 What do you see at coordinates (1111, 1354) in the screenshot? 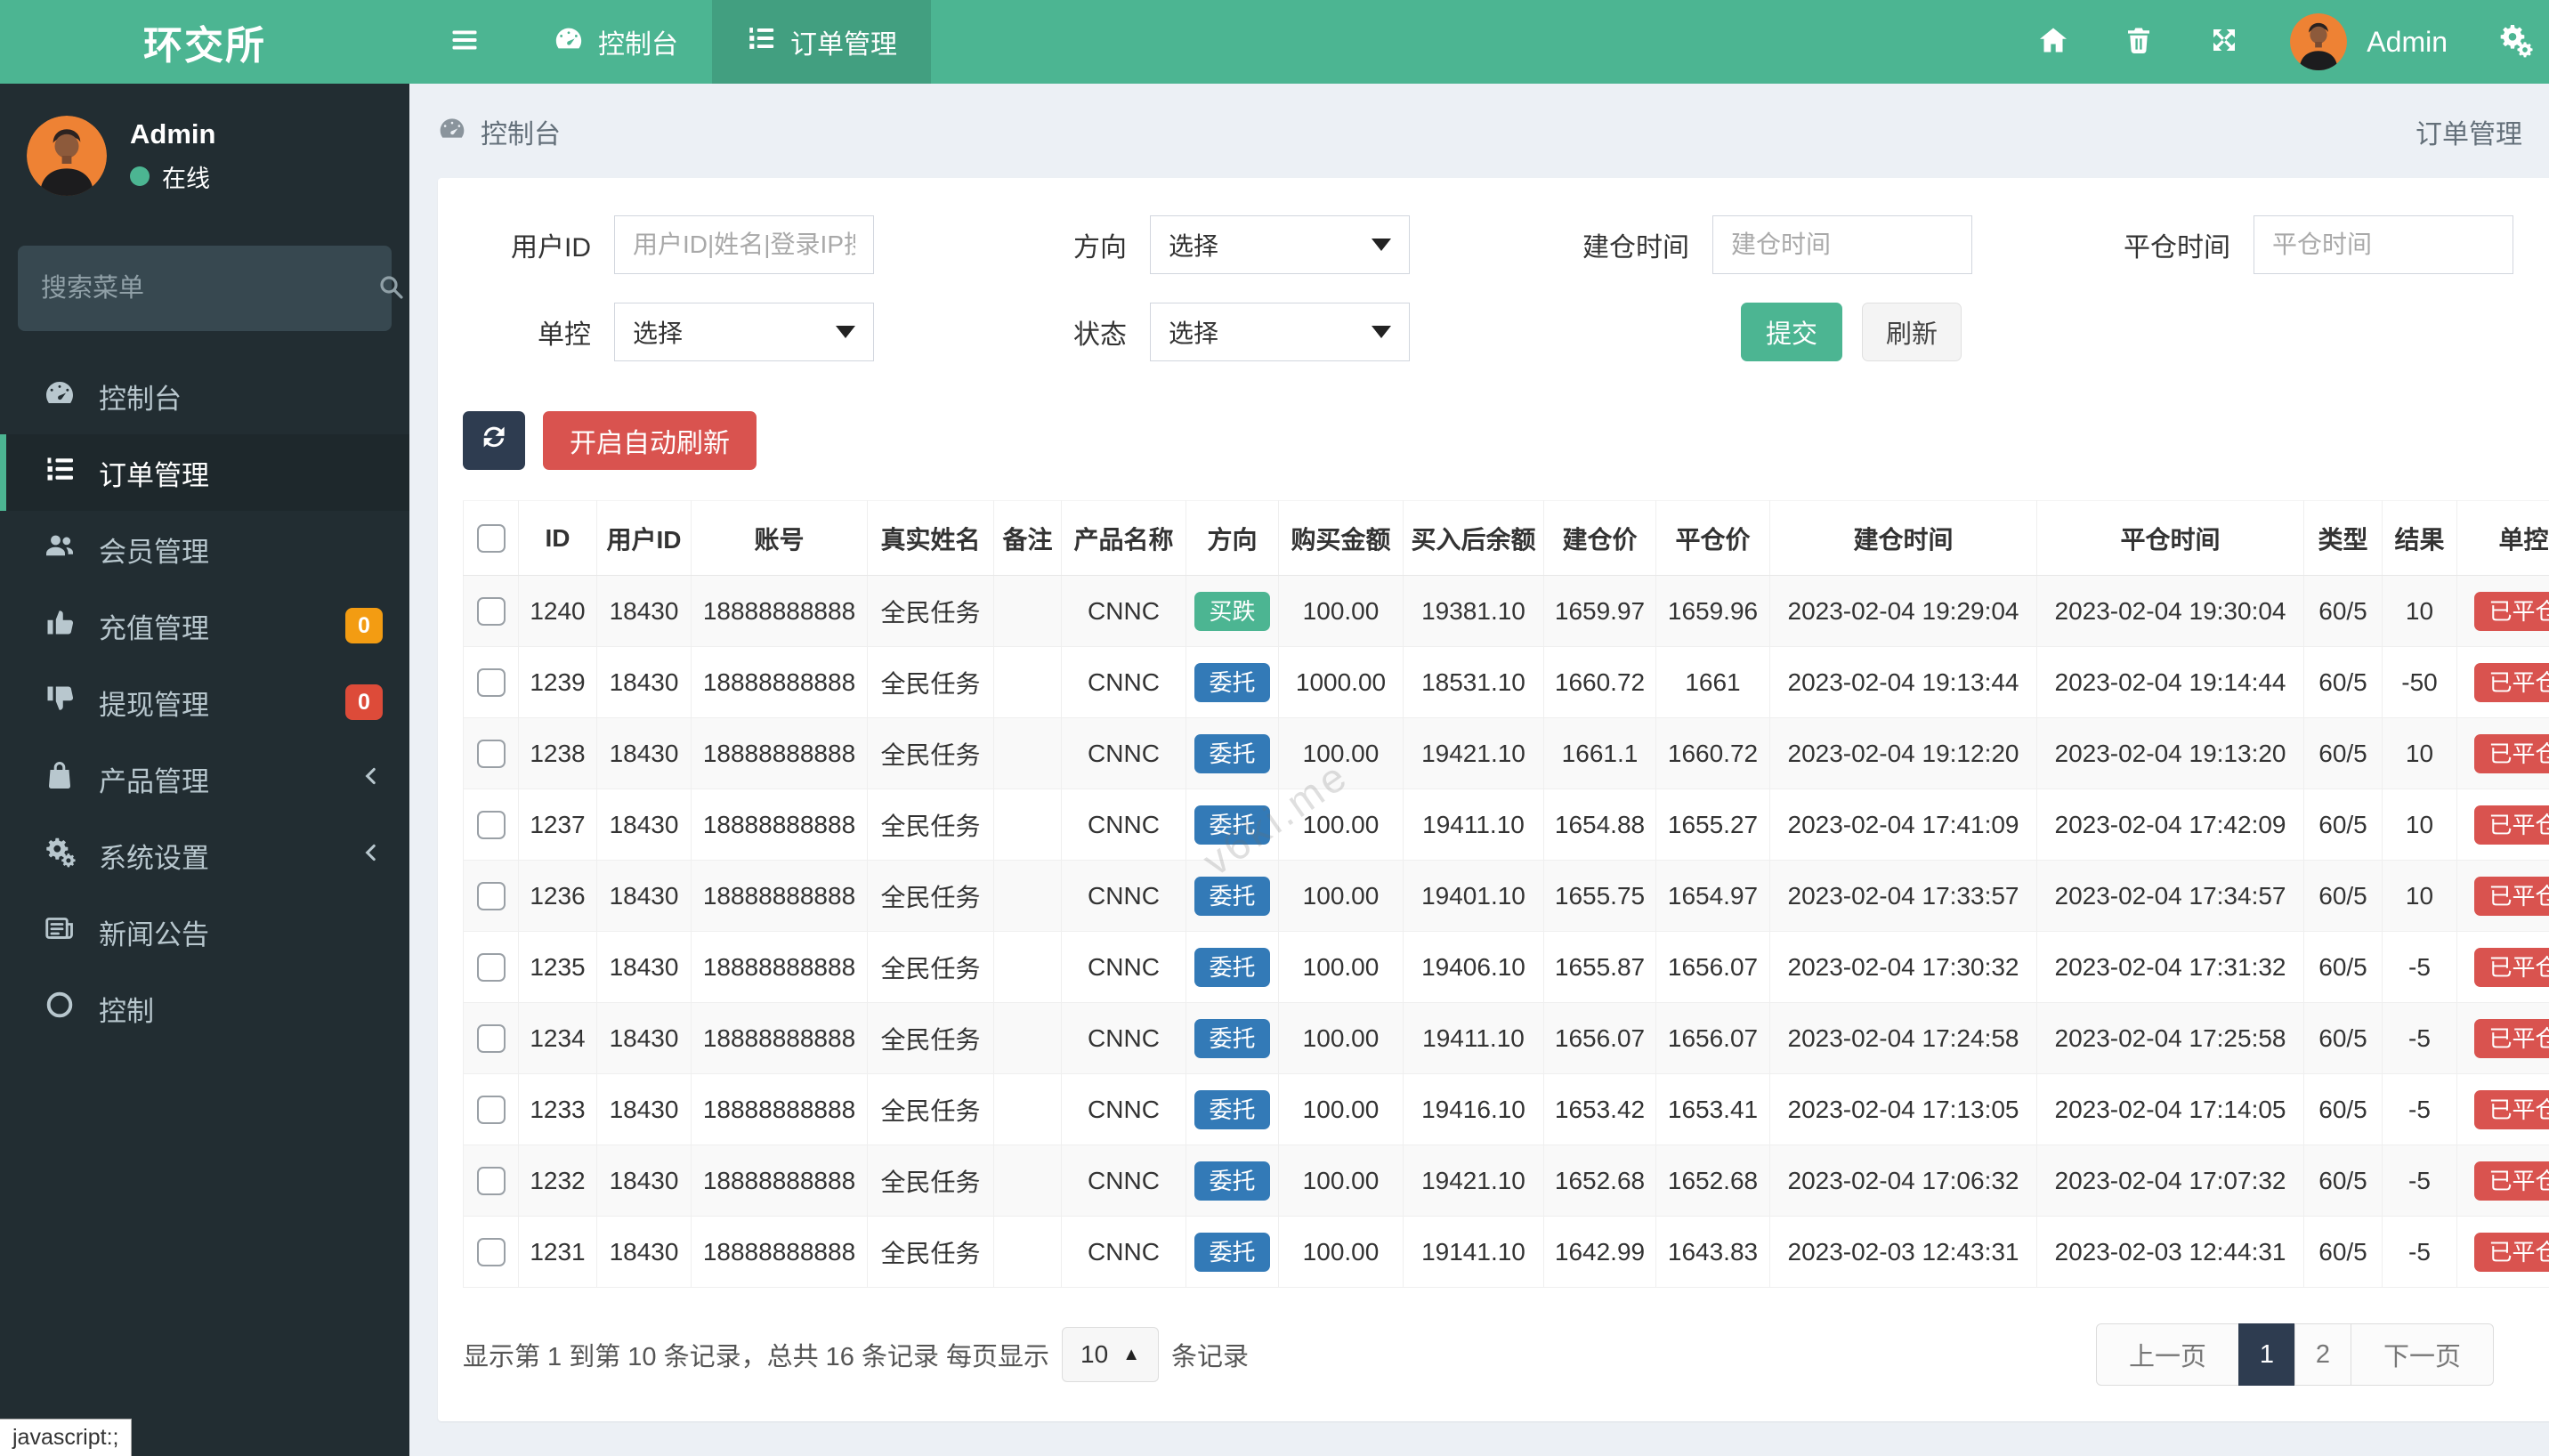
I see `page-size-select: 10 ▲` at bounding box center [1111, 1354].